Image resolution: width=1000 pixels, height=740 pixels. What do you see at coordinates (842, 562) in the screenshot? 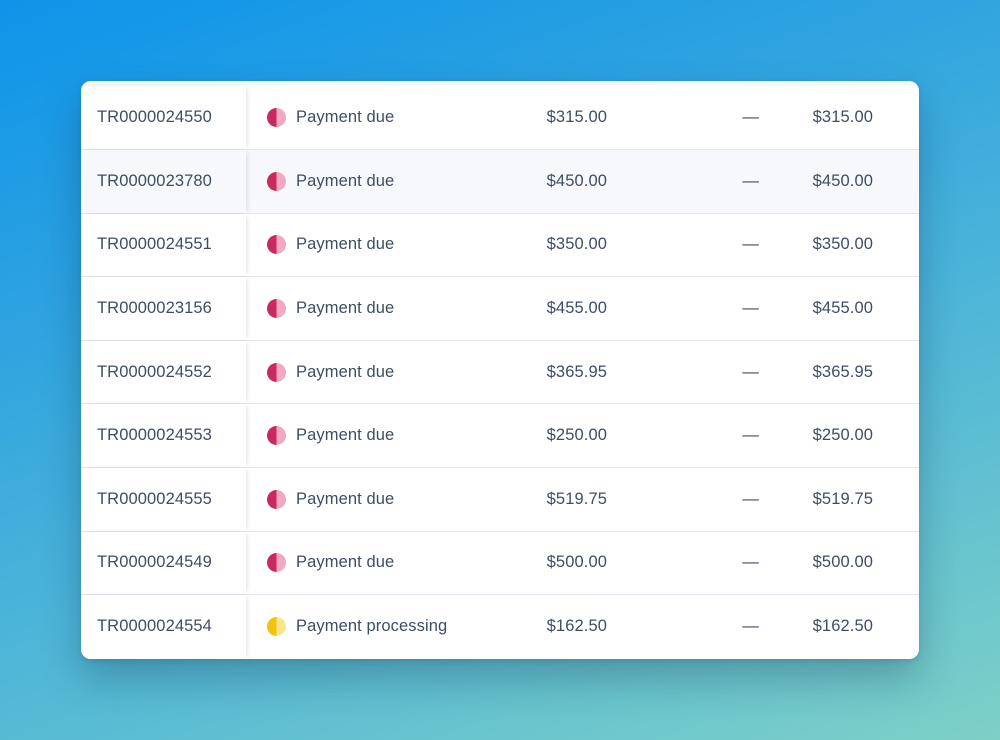
I see `total-cell: $500.00` at bounding box center [842, 562].